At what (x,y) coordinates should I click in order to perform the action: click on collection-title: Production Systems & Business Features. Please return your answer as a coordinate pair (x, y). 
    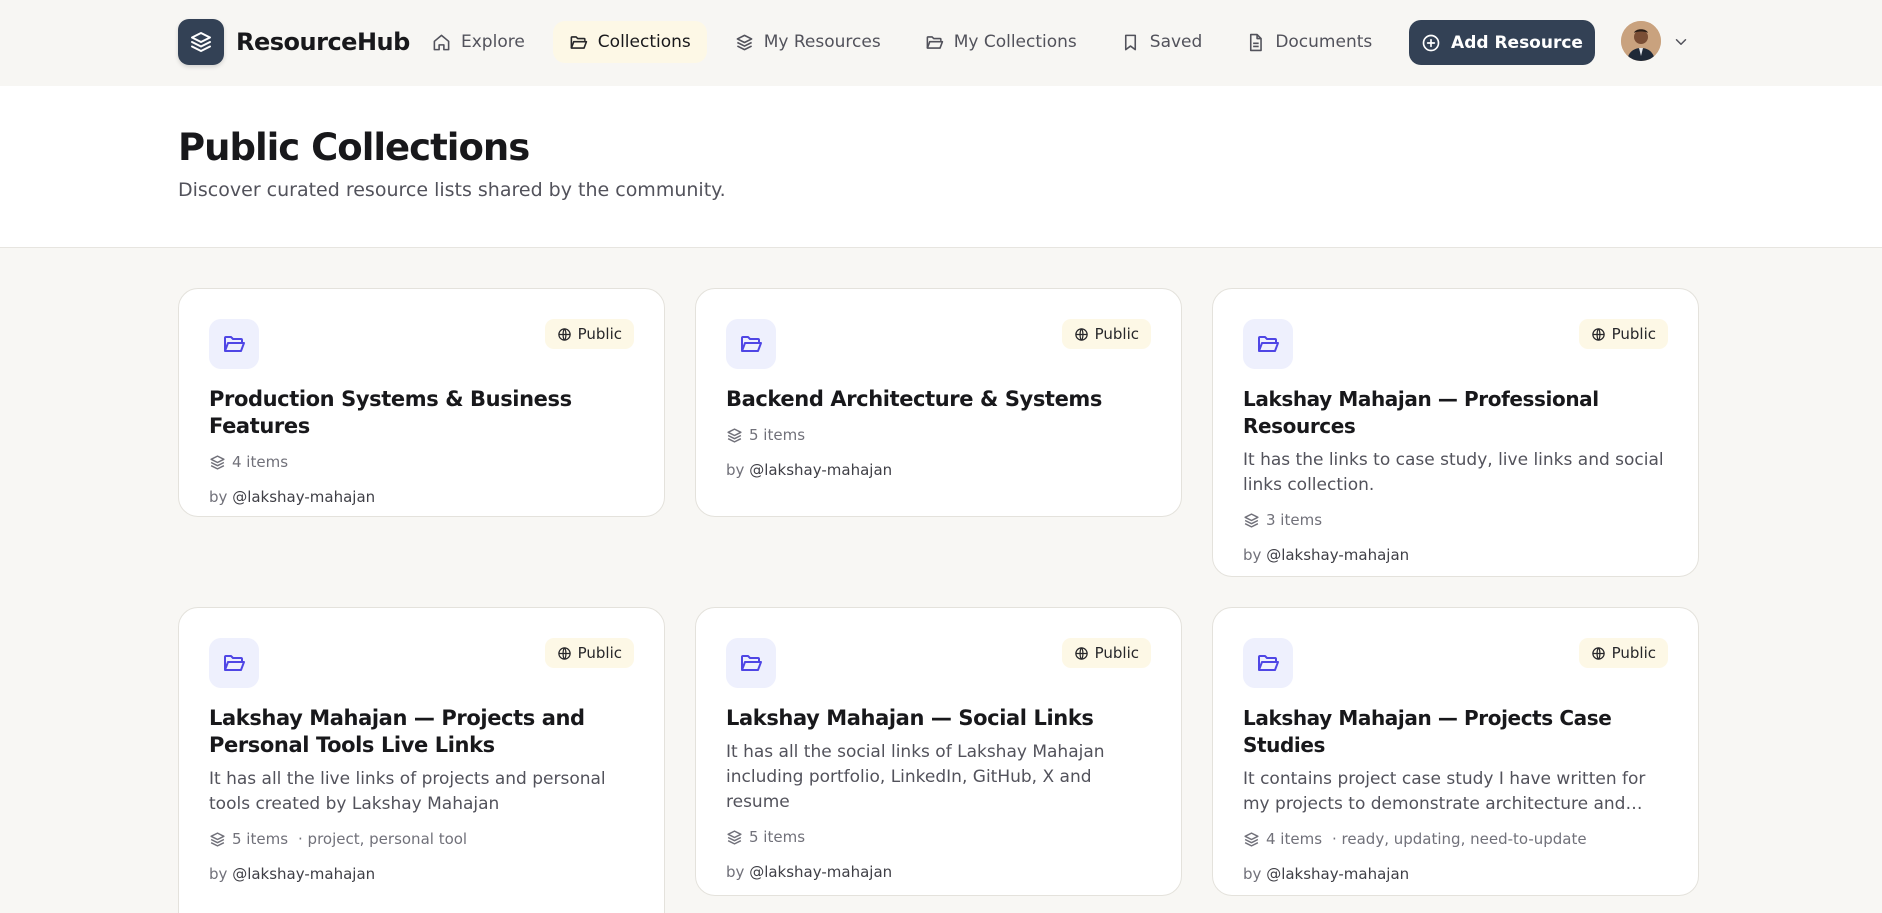
    Looking at the image, I should click on (421, 413).